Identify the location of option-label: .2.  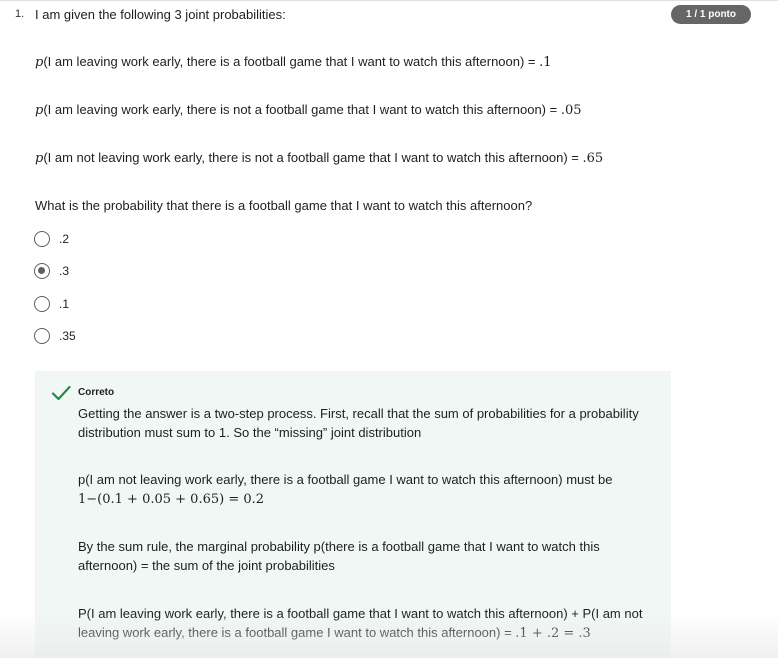
(64, 239).